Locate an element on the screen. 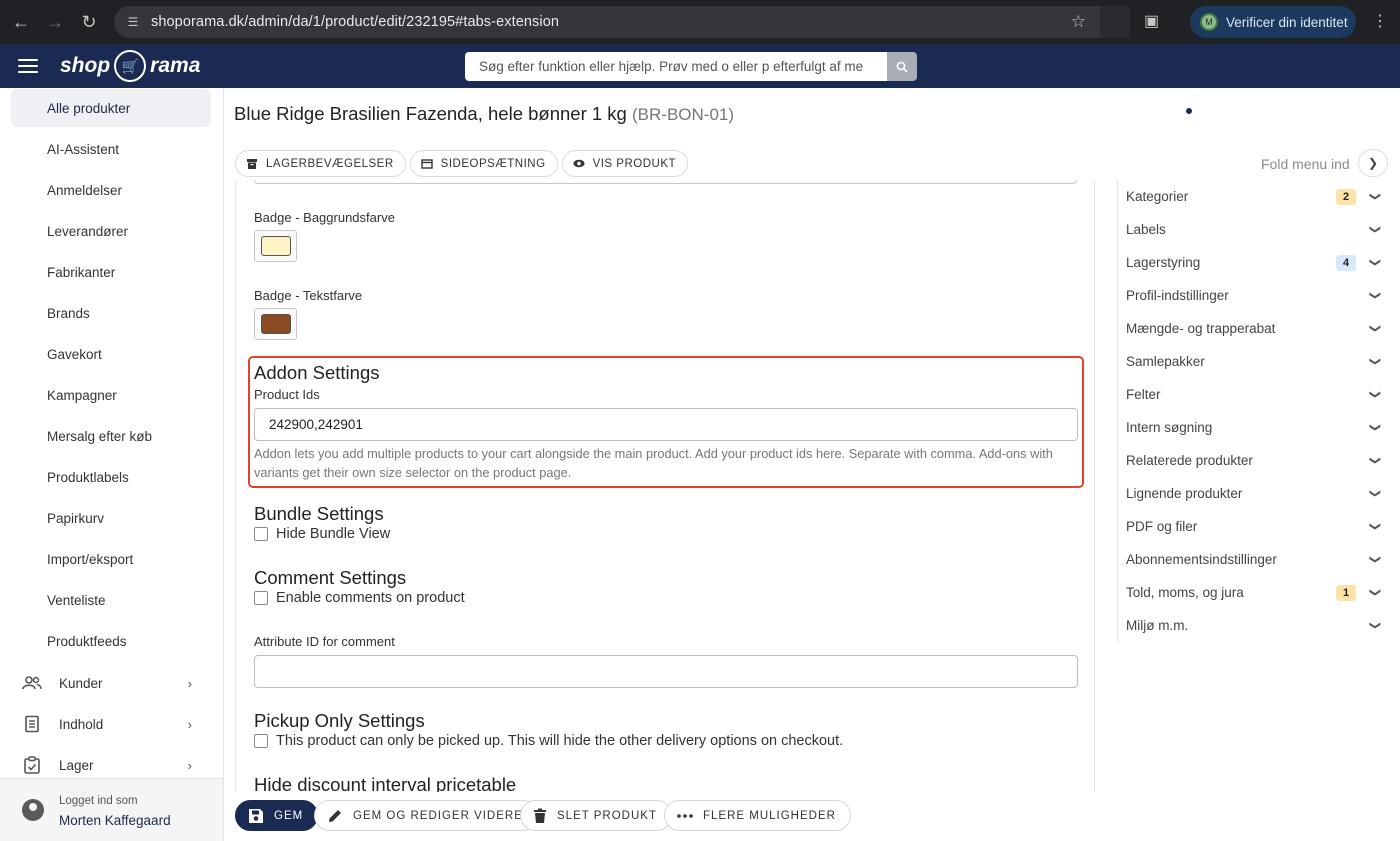 This screenshot has height=841, width=1400. pickup-settings-title: Pickup Only Settings is located at coordinates (339, 720).